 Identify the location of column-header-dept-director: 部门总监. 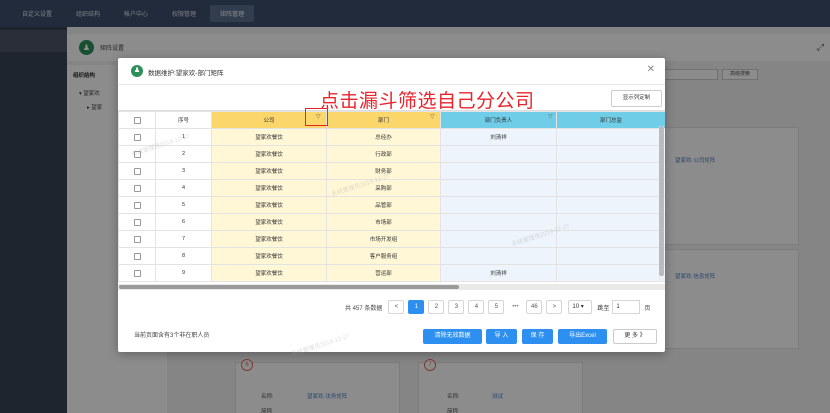
(610, 120).